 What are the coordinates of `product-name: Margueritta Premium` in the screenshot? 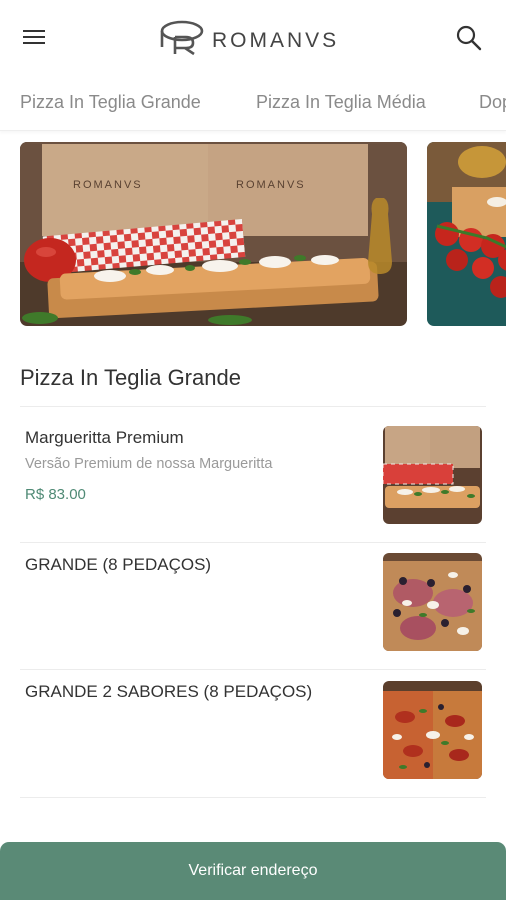 It's located at (104, 438).